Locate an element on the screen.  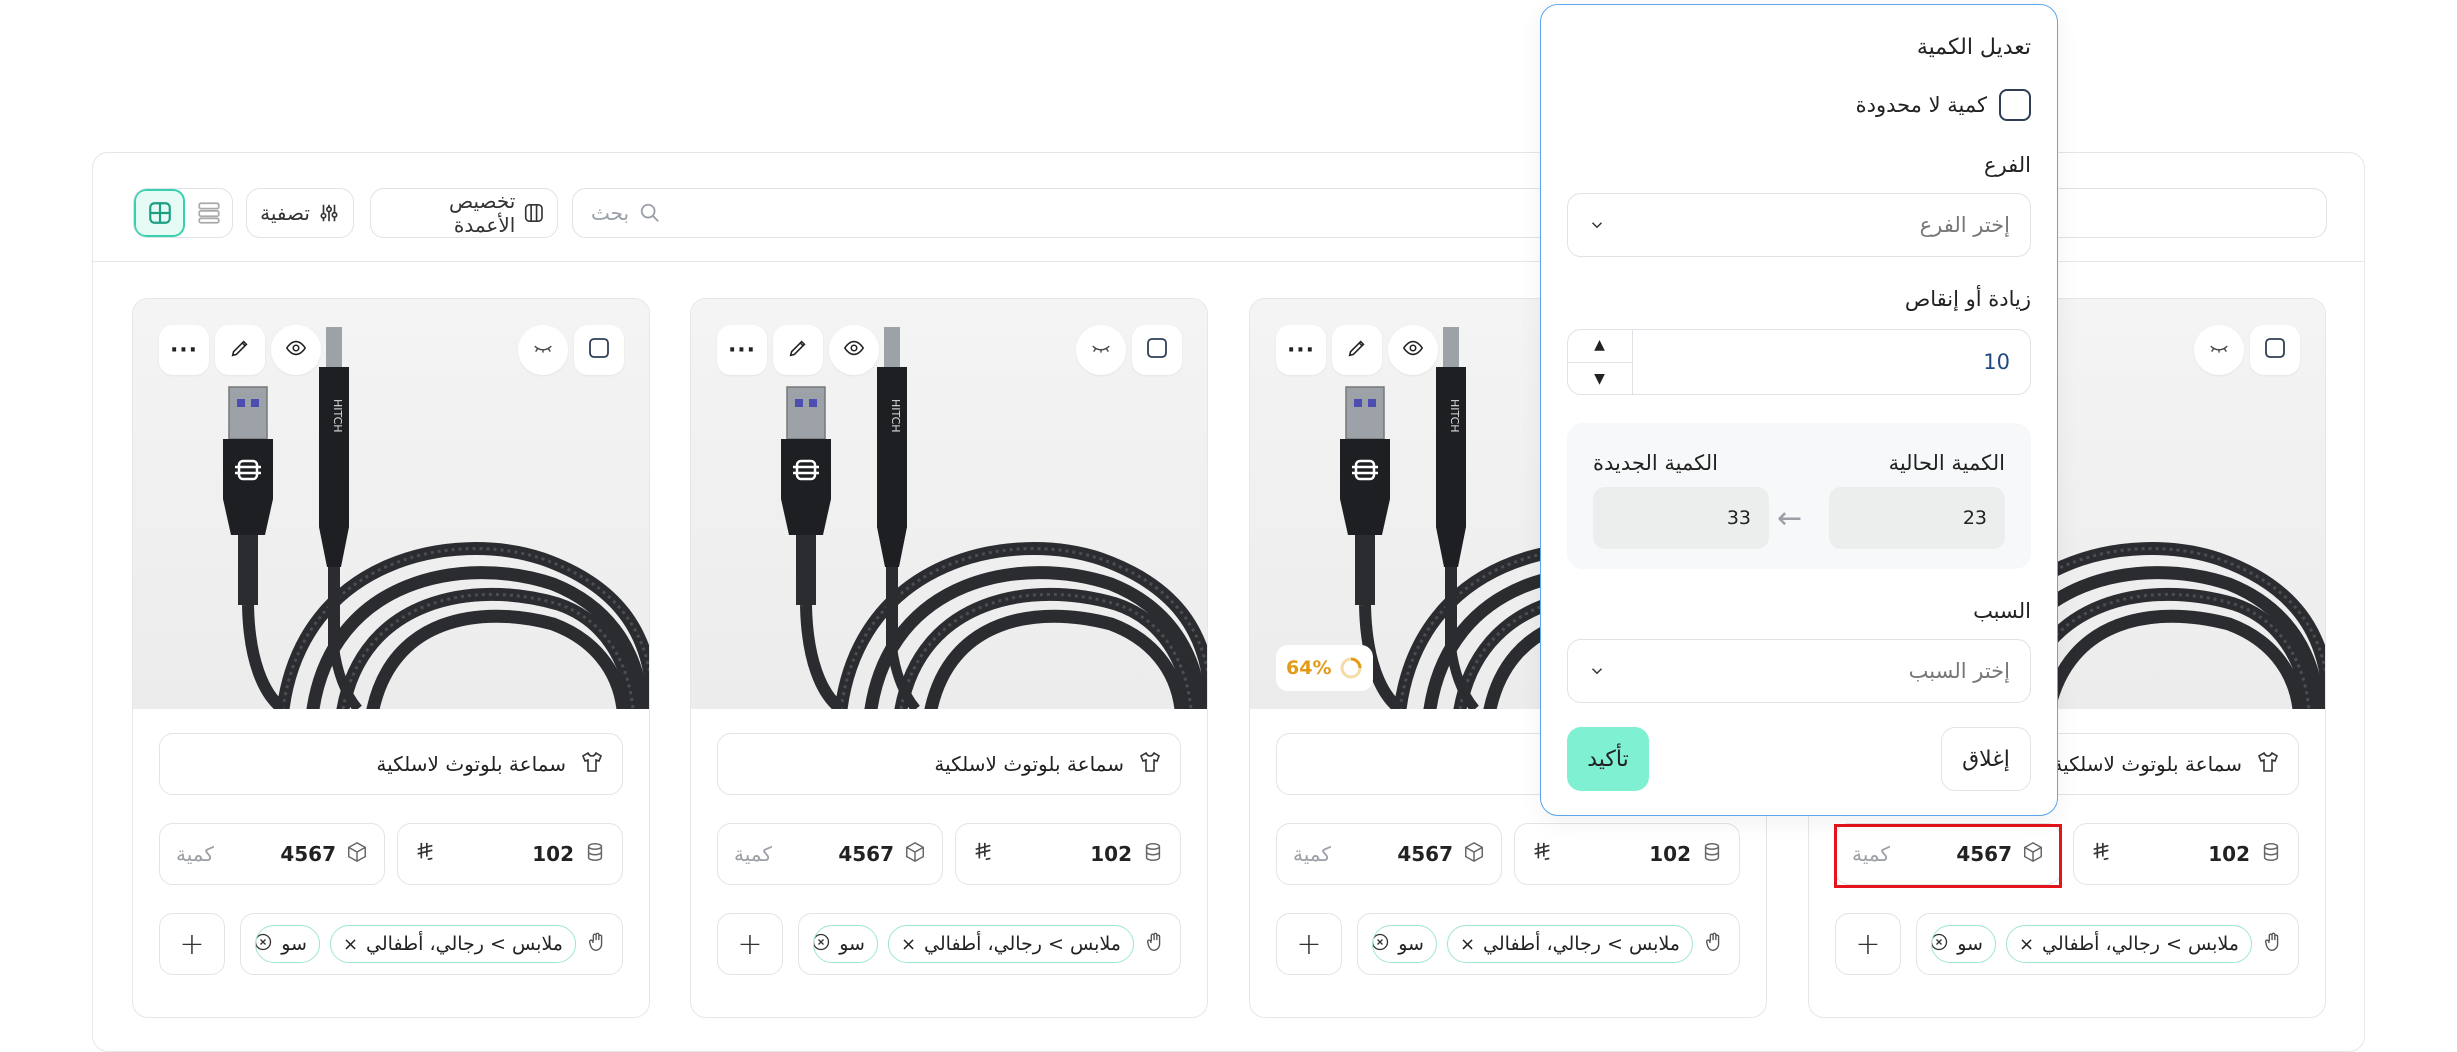
grid-view-button is located at coordinates (159, 213).